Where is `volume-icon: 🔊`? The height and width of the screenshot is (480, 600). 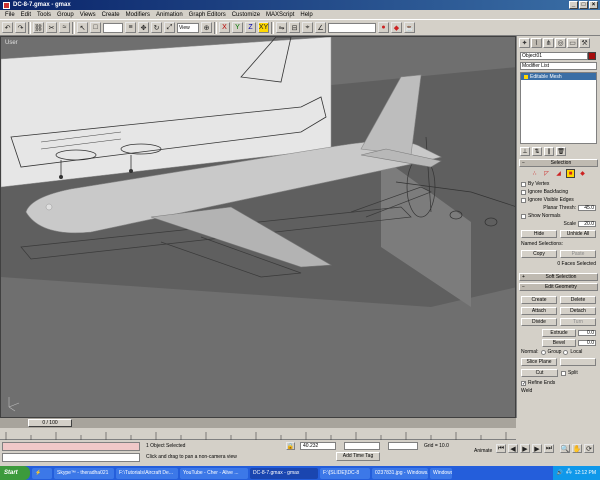 volume-icon: 🔊 is located at coordinates (560, 473).